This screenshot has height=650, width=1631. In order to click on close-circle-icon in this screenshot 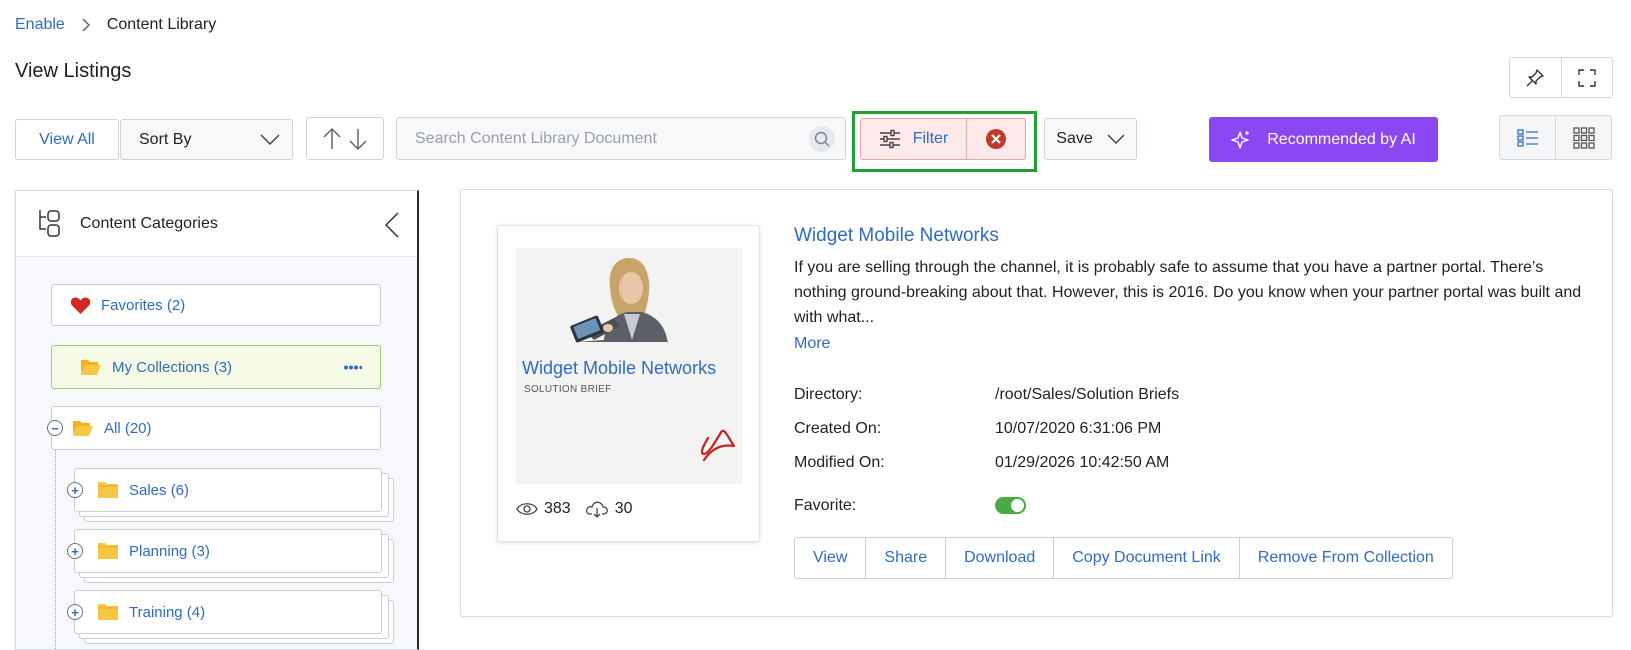, I will do `click(996, 139)`.